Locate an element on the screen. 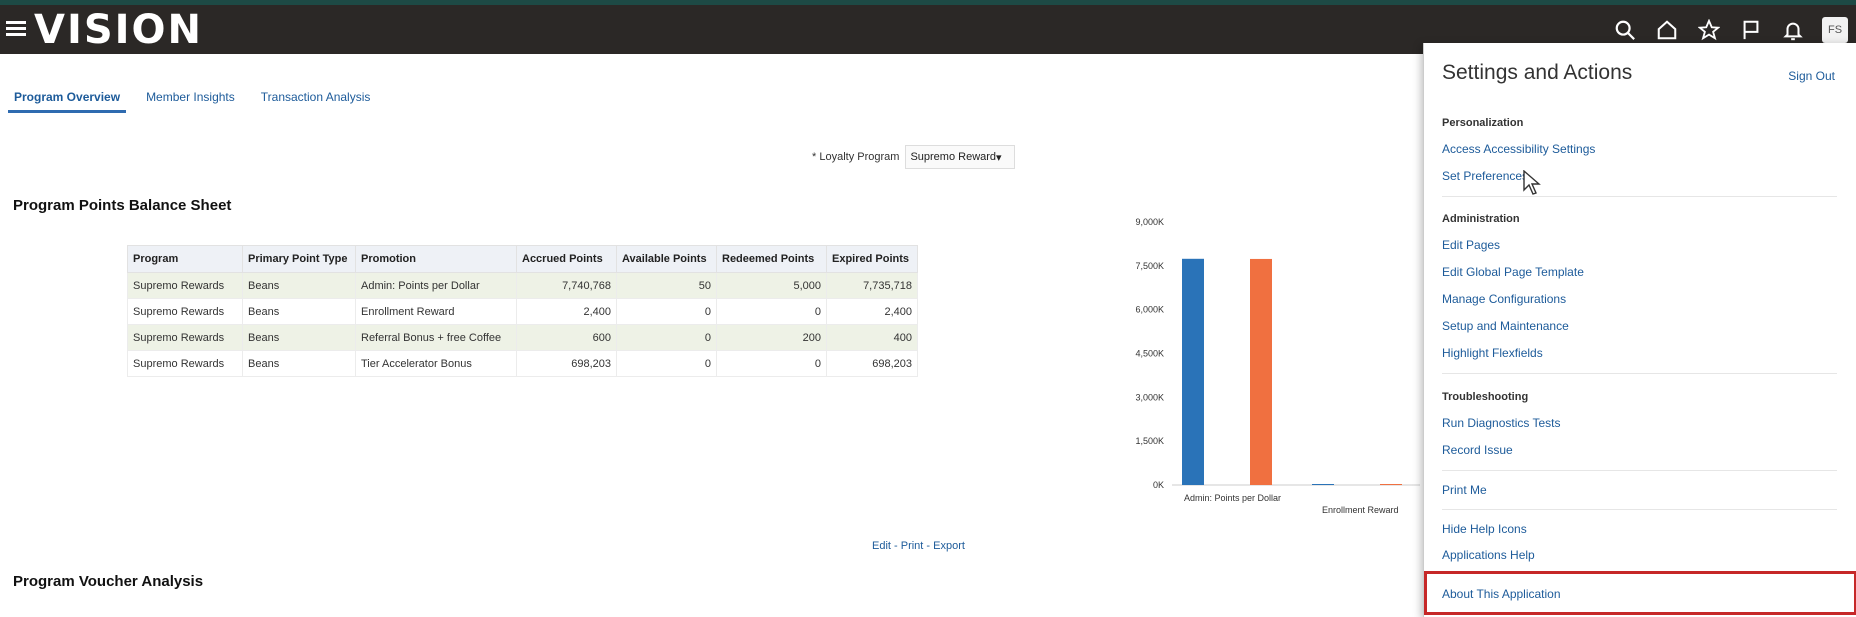 This screenshot has height=617, width=1856. table-cell: 7,740,768 is located at coordinates (566, 285).